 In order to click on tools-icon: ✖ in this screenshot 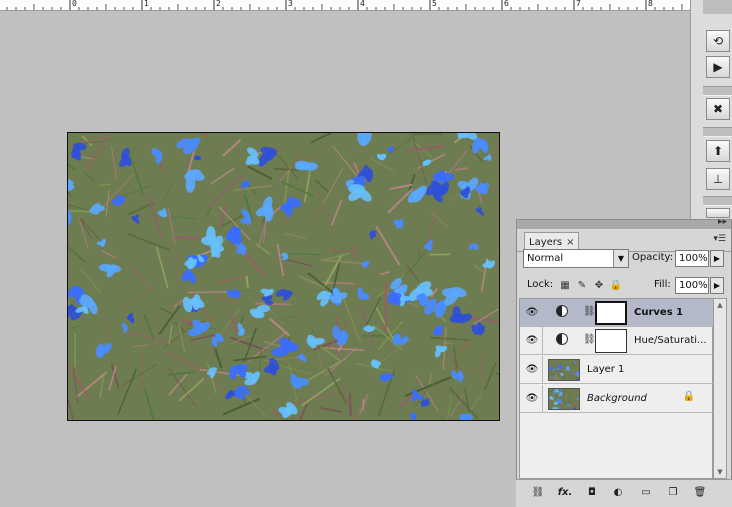, I will do `click(718, 109)`.